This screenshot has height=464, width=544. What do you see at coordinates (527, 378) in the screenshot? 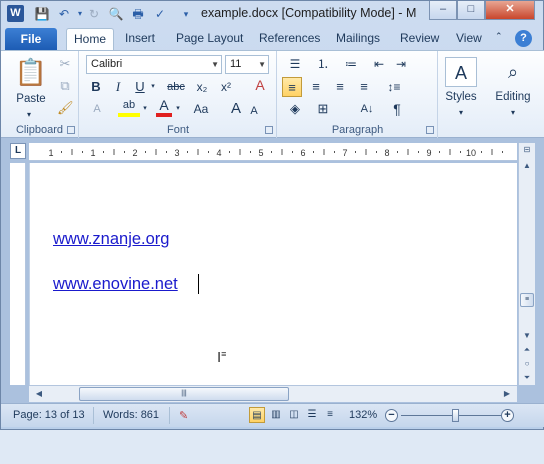
I see `next-page-icon: ⏷` at bounding box center [527, 378].